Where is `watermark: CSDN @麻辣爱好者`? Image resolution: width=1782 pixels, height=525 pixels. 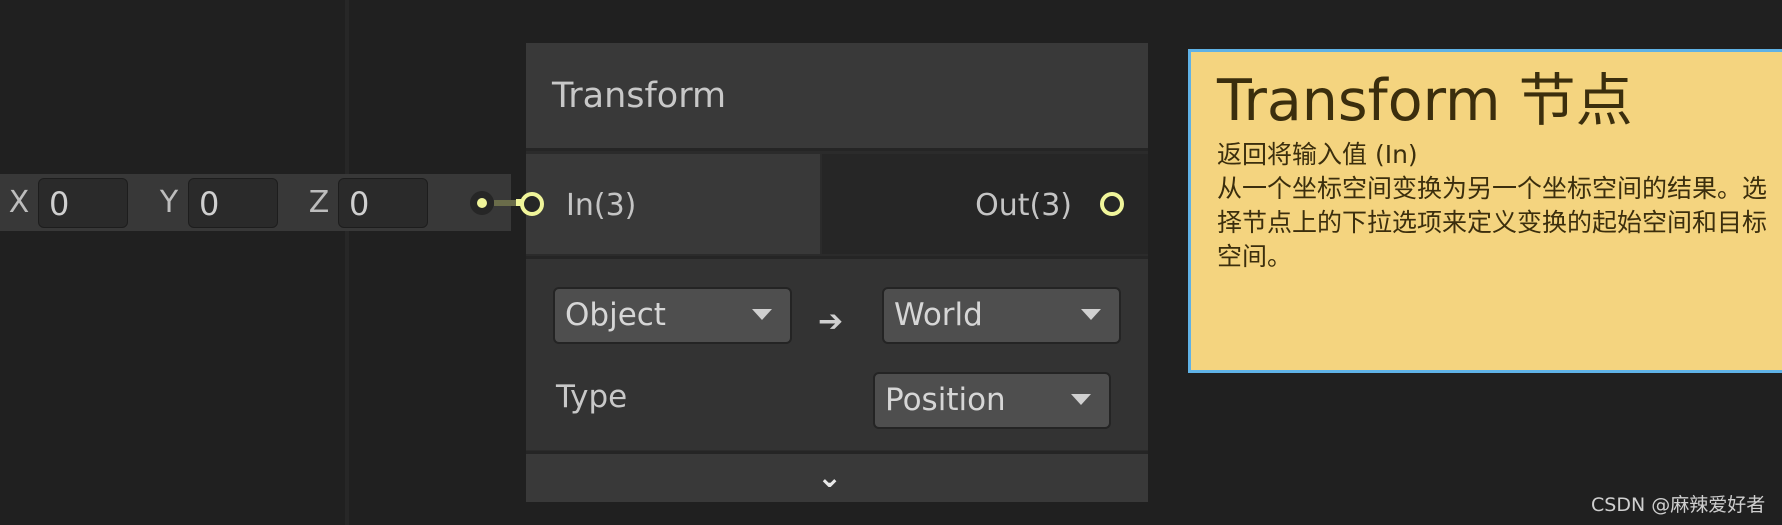
watermark: CSDN @麻辣爱好者 is located at coordinates (1678, 505).